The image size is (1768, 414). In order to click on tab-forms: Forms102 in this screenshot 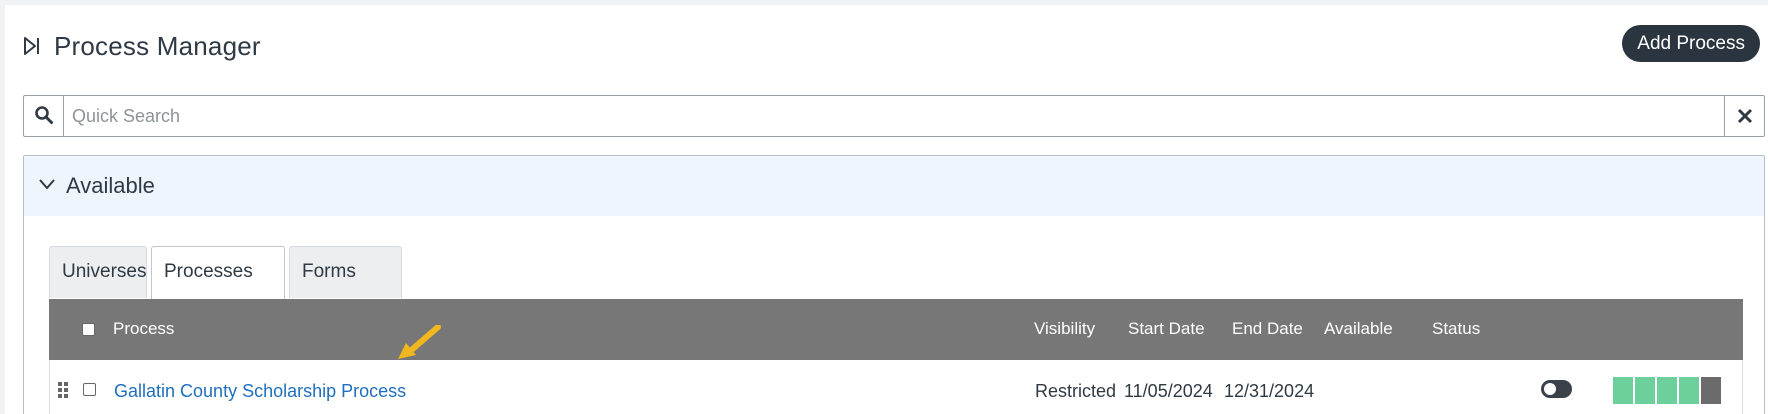, I will do `click(345, 288)`.